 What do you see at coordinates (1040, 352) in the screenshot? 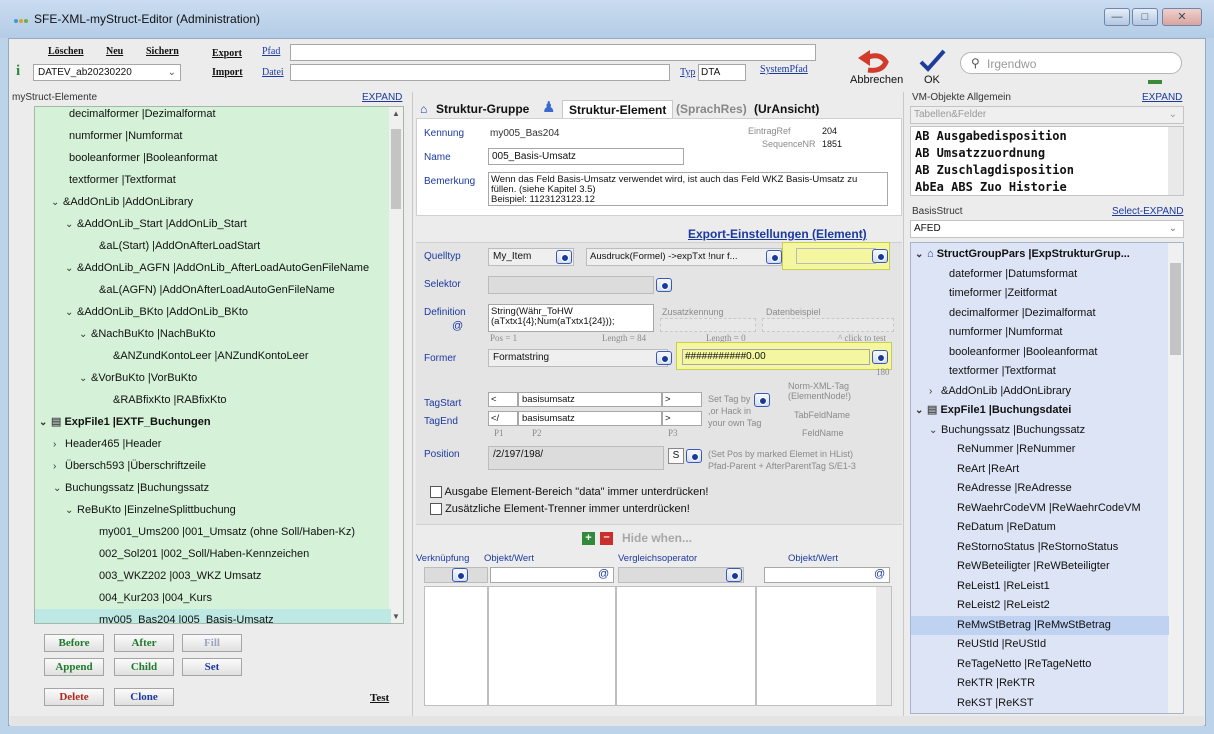
I see `basis-tree-item: booleanformer |Booleanformat` at bounding box center [1040, 352].